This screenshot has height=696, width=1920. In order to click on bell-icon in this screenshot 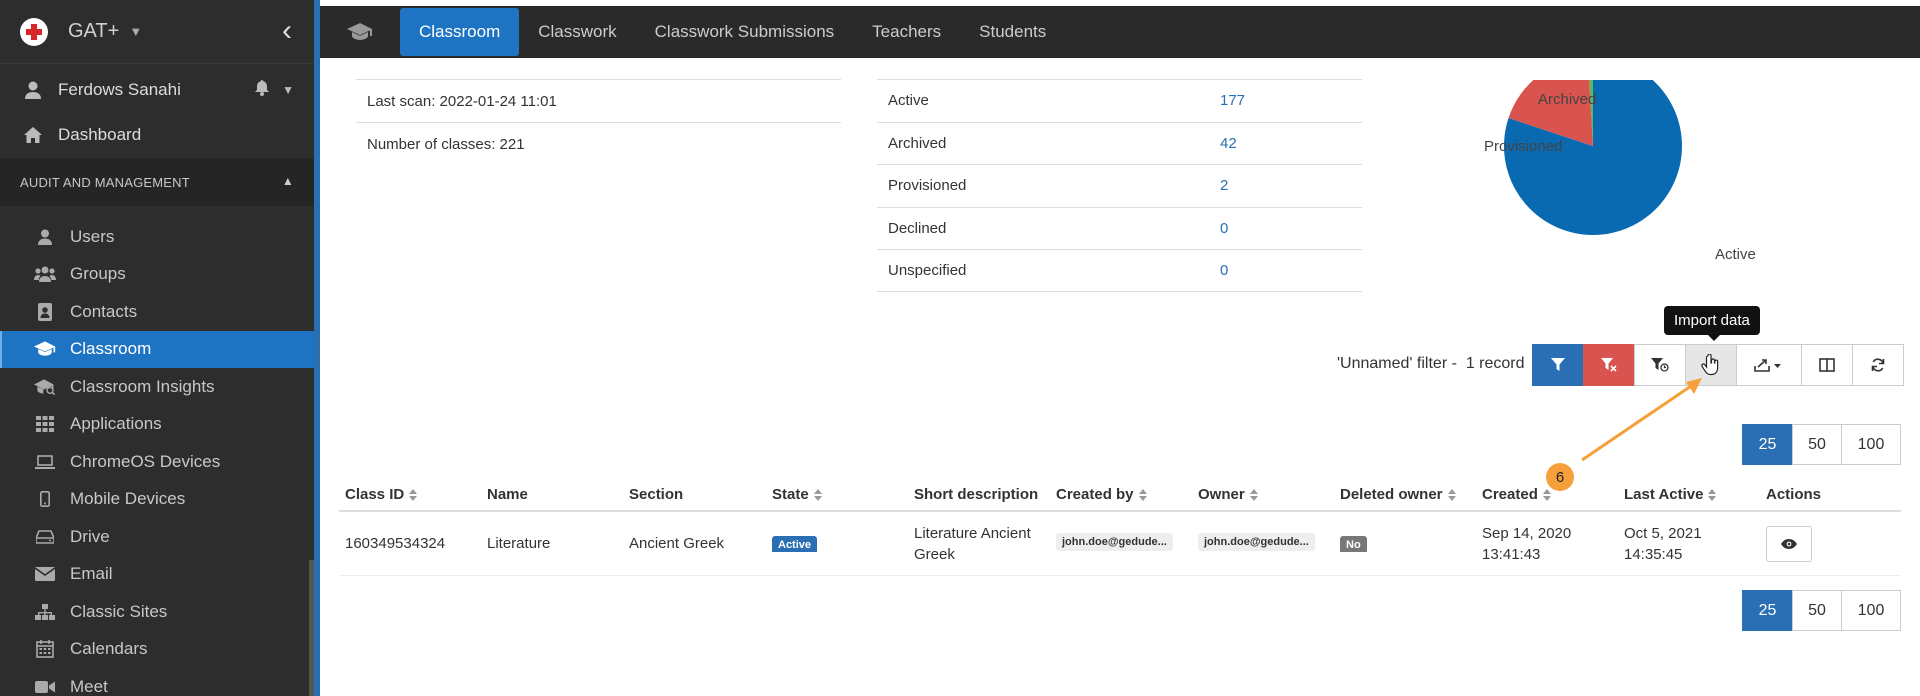, I will do `click(262, 90)`.